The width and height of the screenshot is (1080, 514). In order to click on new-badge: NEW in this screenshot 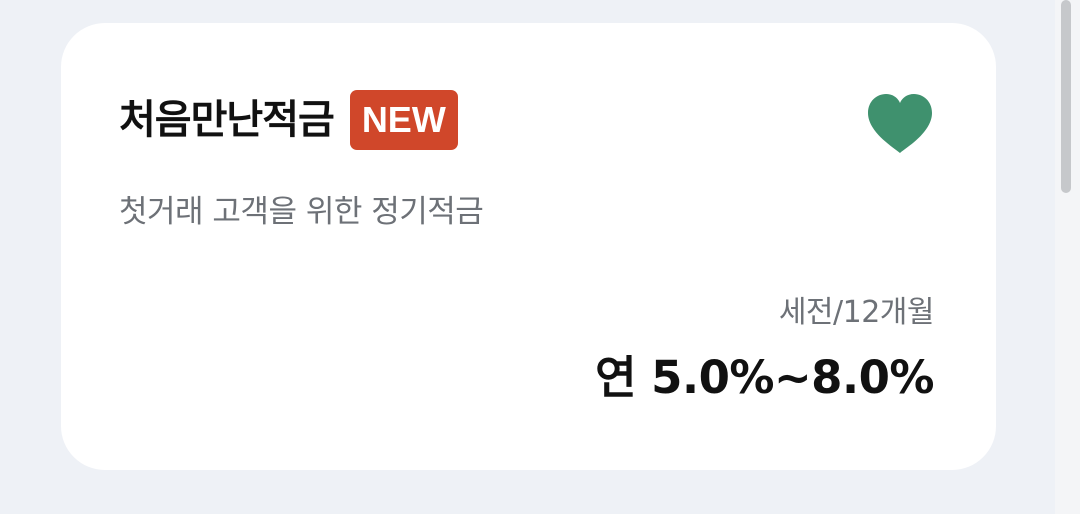, I will do `click(403, 120)`.